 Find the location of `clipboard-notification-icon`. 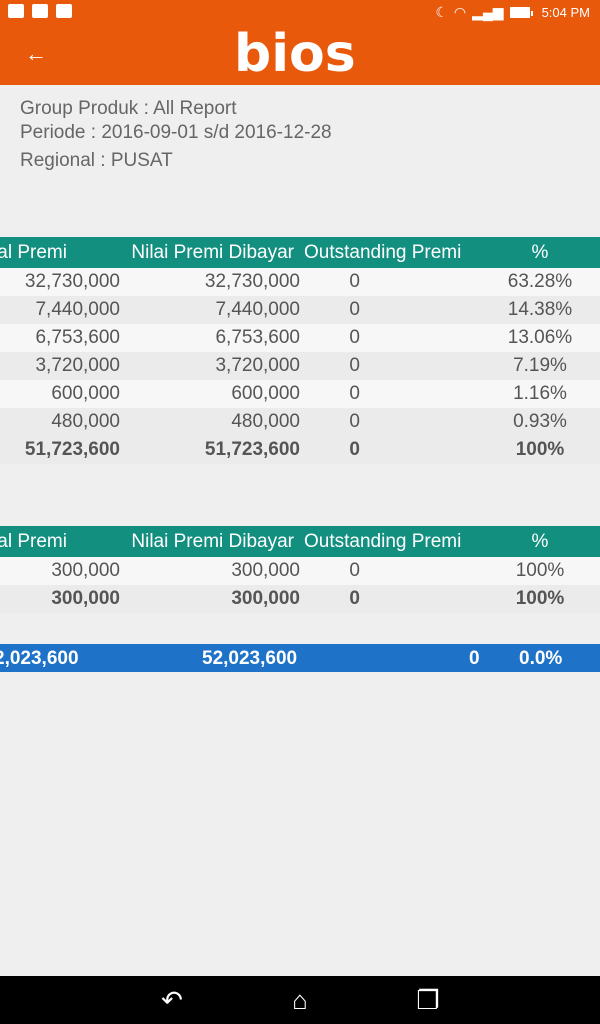

clipboard-notification-icon is located at coordinates (64, 11).